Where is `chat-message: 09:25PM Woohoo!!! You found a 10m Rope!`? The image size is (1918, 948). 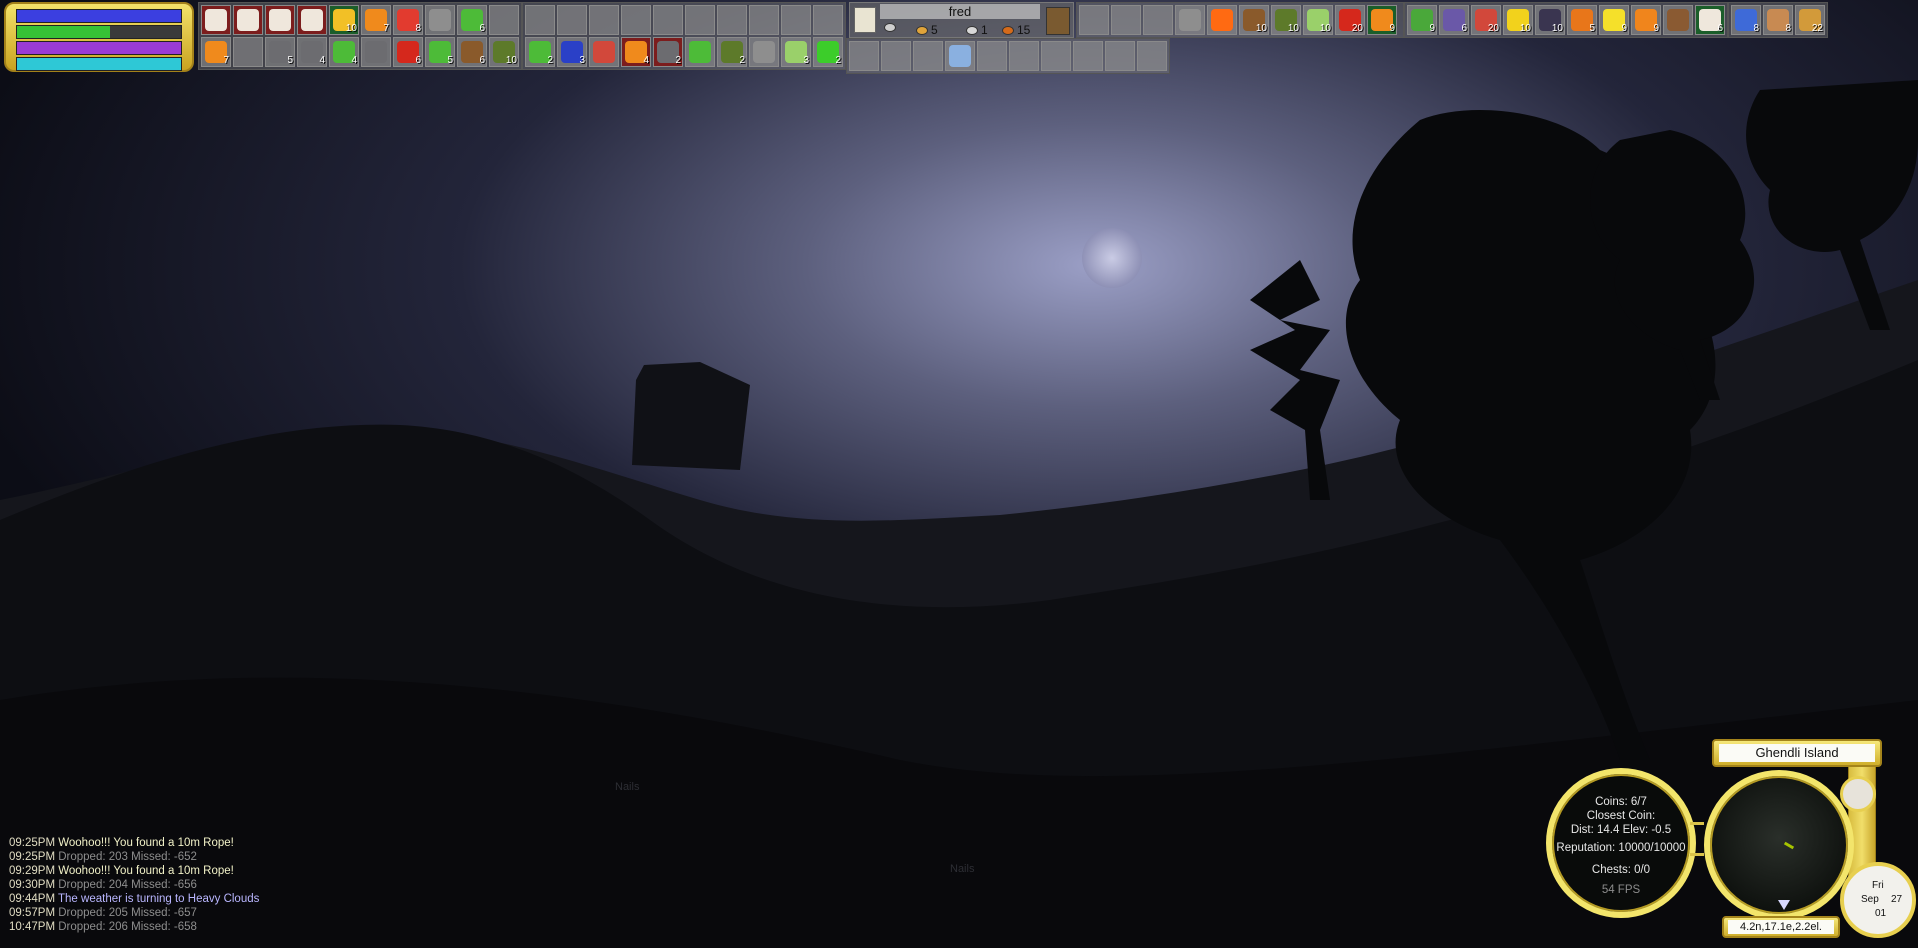 chat-message: 09:25PM Woohoo!!! You found a 10m Rope! is located at coordinates (134, 843).